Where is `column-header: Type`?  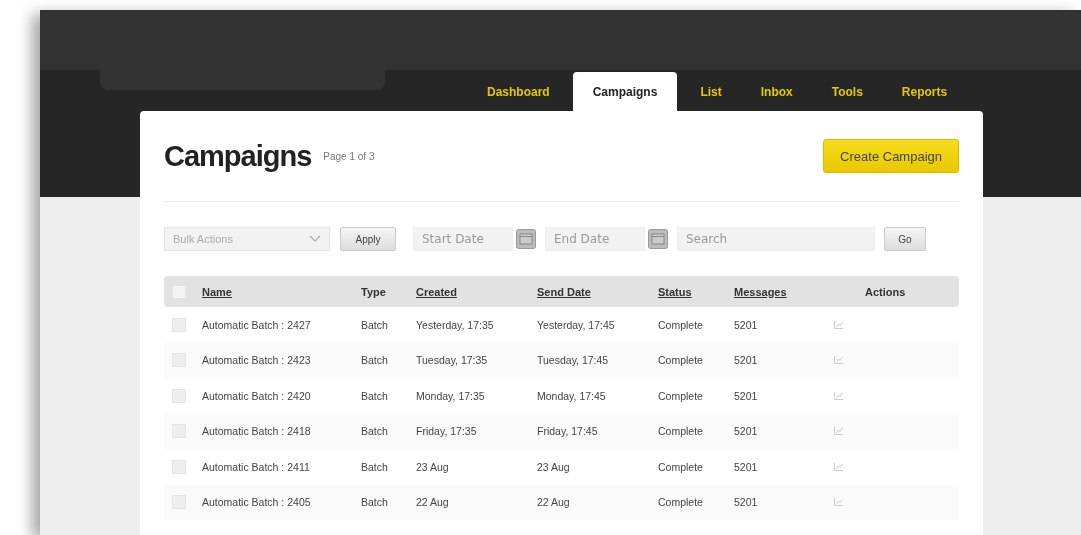
column-header: Type is located at coordinates (373, 291).